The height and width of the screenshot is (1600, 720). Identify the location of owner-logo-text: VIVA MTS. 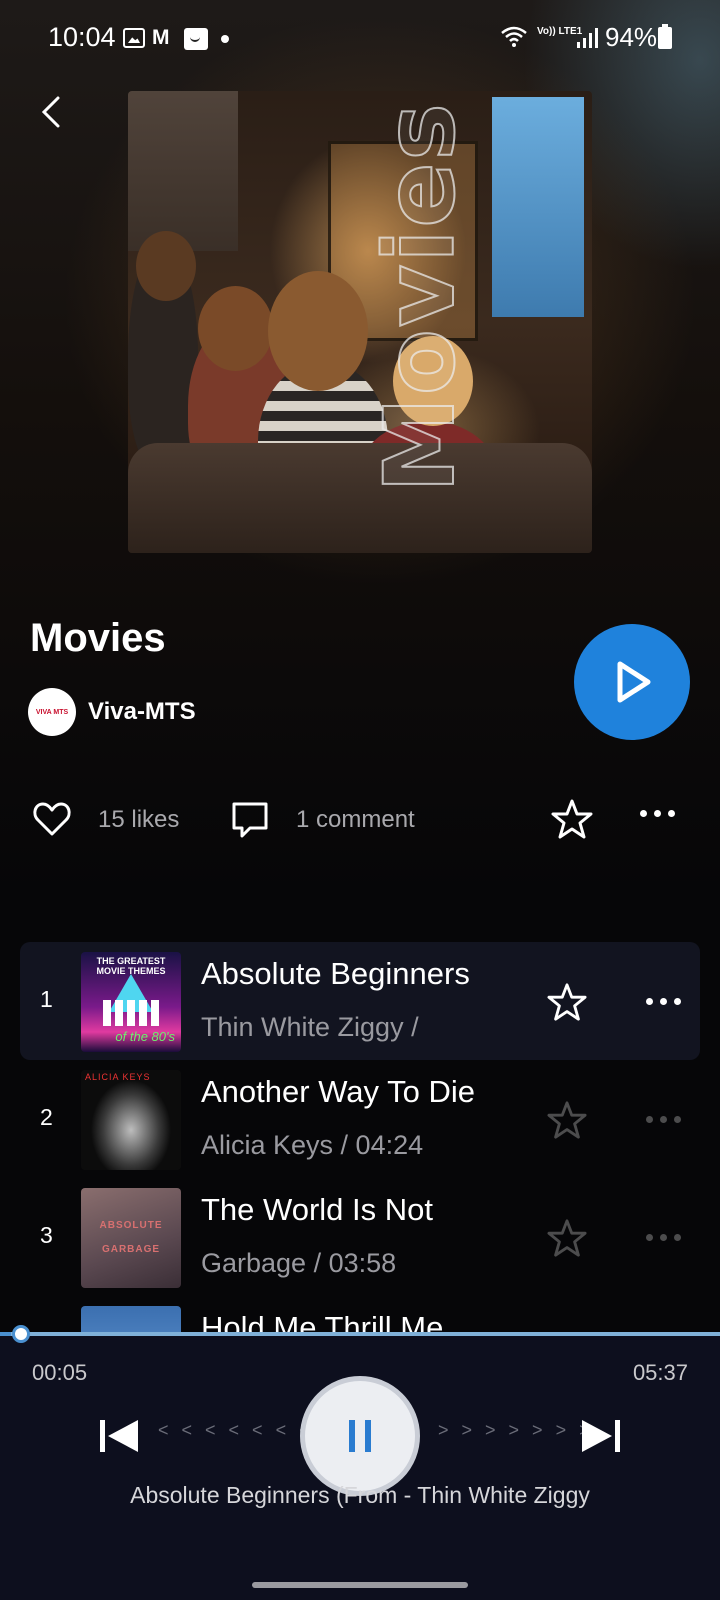
(52, 712).